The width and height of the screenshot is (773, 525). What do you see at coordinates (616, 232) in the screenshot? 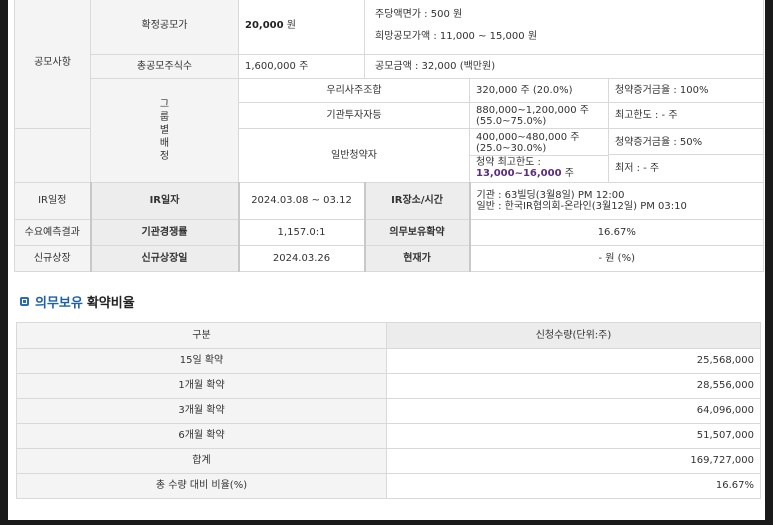
I see `lockup-value: 16.67%` at bounding box center [616, 232].